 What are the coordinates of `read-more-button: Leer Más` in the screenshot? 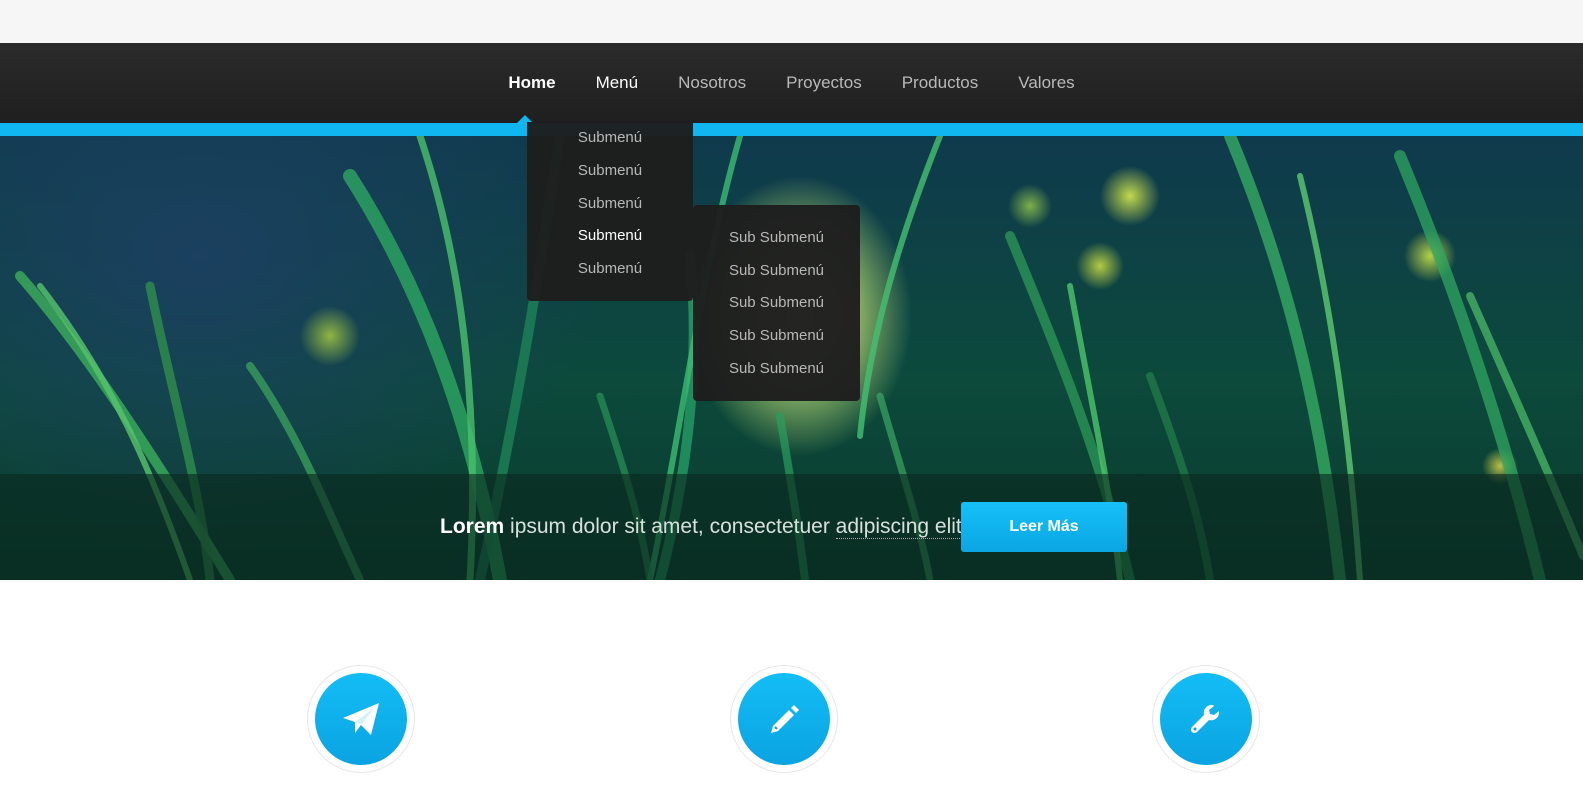 It's located at (1044, 527).